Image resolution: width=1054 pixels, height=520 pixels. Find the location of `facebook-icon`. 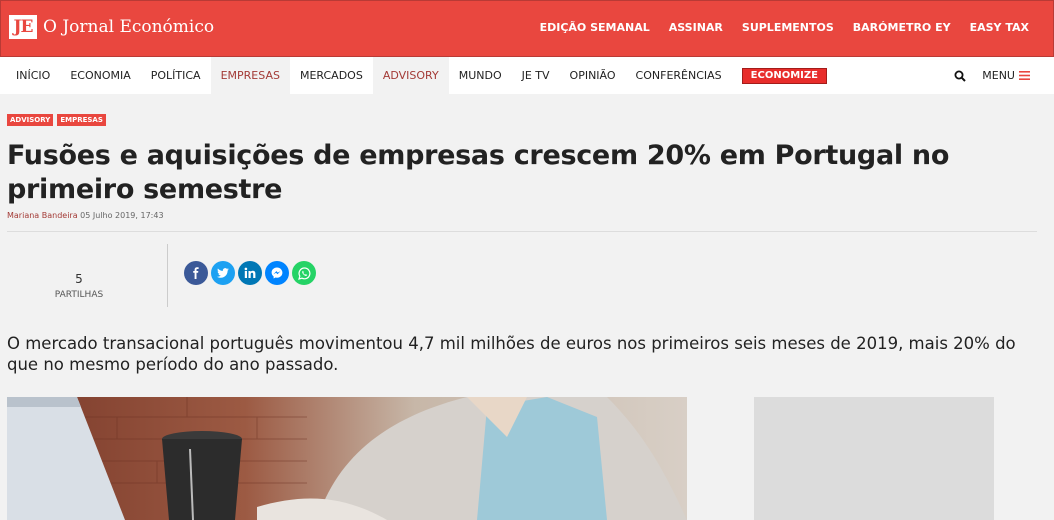

facebook-icon is located at coordinates (196, 273).